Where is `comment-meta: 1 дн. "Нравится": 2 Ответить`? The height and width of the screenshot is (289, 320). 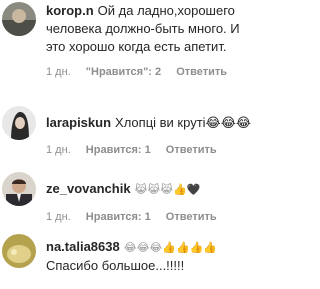 comment-meta: 1 дн. "Нравится": 2 Ответить is located at coordinates (153, 72).